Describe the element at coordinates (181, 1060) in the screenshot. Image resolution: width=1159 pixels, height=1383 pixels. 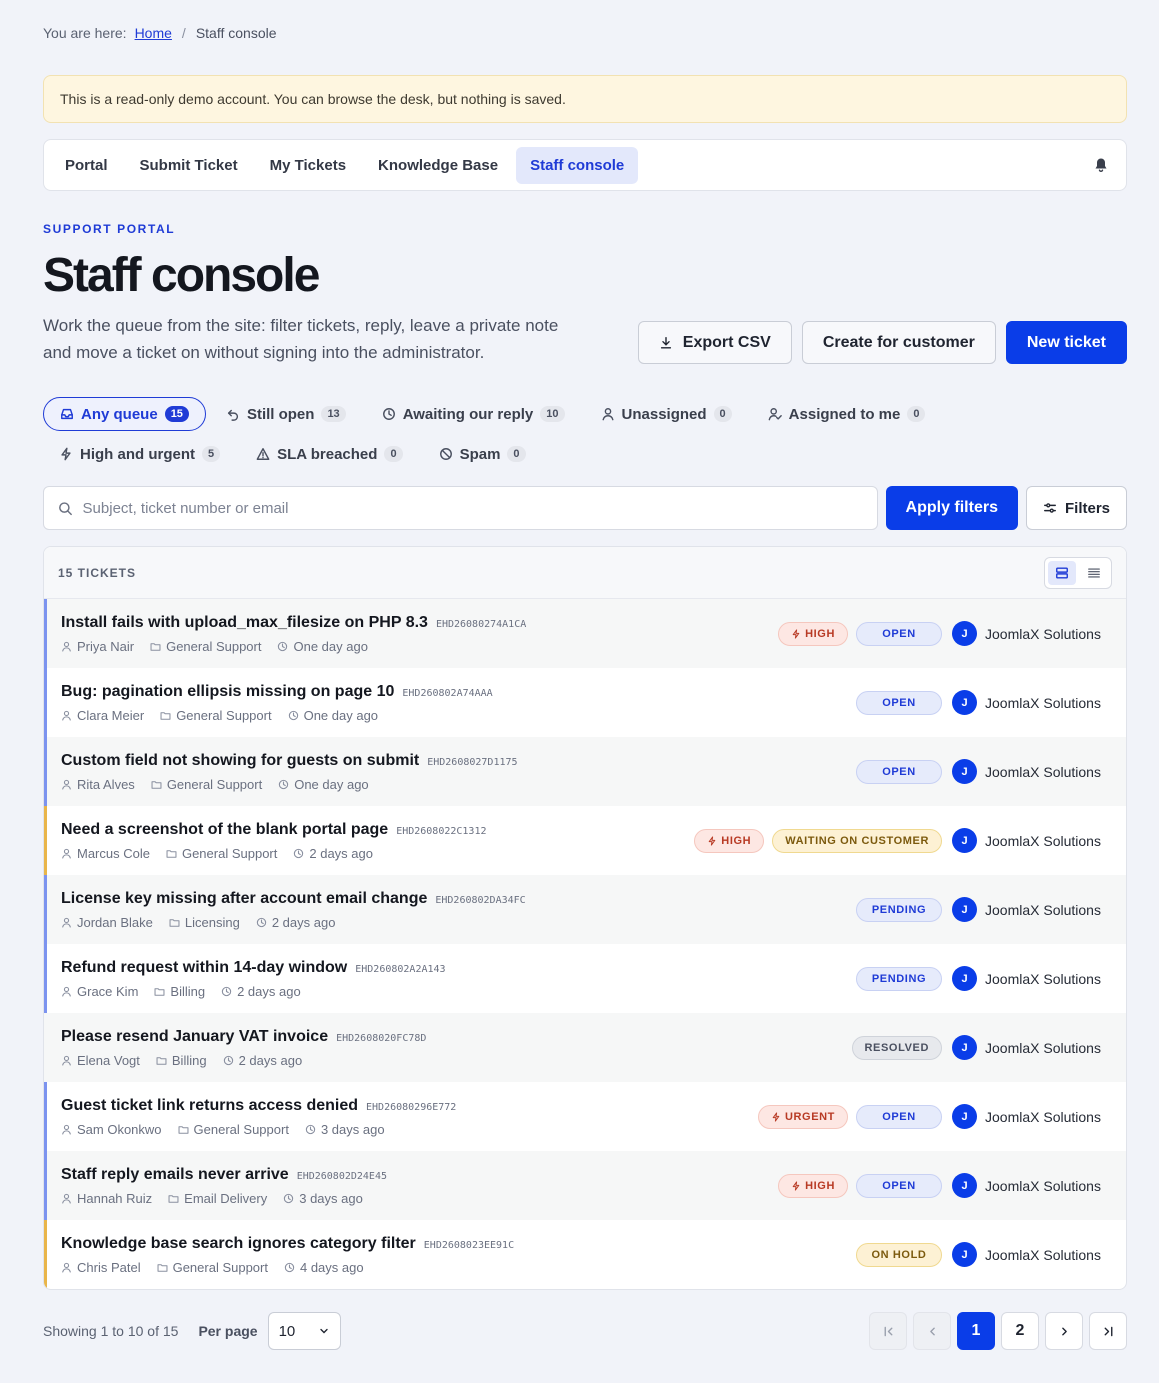
I see `ticket-category: Billing` at that location.